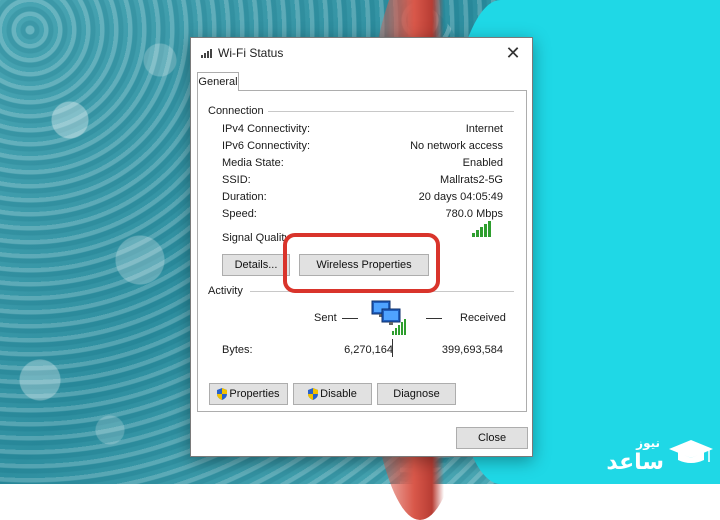 The width and height of the screenshot is (720, 520). Describe the element at coordinates (256, 238) in the screenshot. I see `signal-quality-label: Signal Quality` at that location.